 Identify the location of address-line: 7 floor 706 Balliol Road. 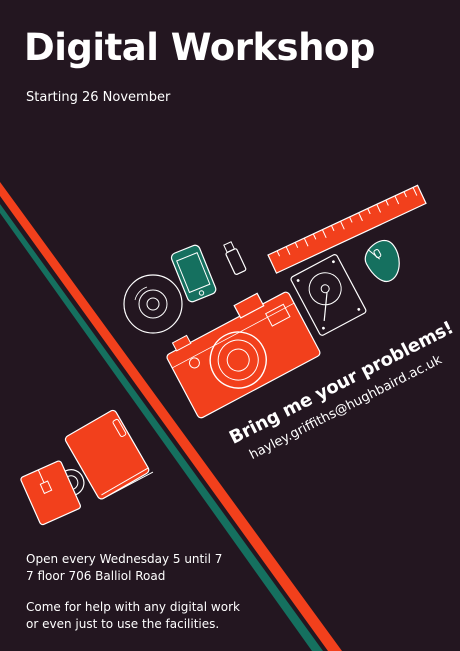
(96, 576).